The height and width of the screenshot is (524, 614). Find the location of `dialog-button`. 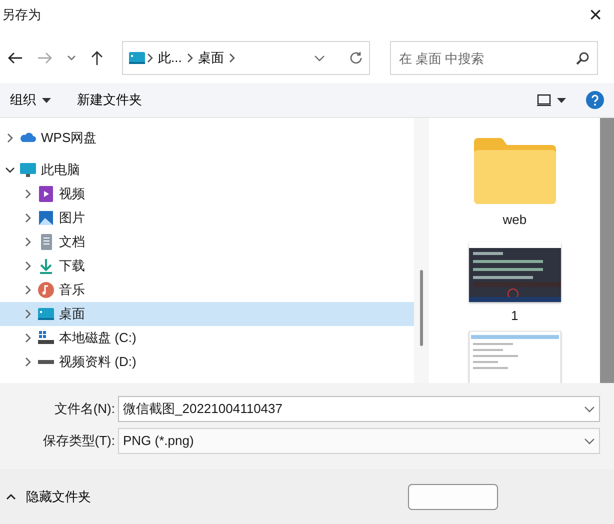

dialog-button is located at coordinates (453, 497).